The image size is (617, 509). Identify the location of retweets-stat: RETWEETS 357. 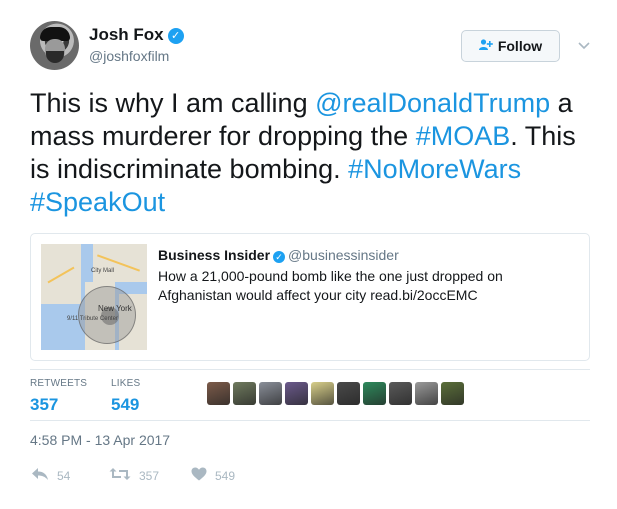
(58, 396).